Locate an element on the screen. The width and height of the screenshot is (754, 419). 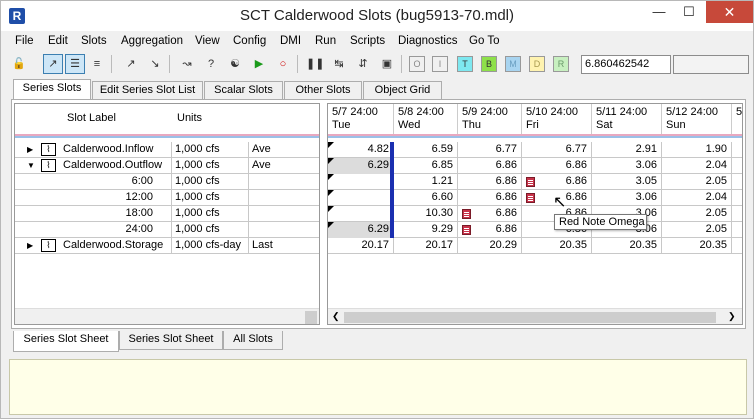
grid-cell: 6.85 is located at coordinates (426, 166).